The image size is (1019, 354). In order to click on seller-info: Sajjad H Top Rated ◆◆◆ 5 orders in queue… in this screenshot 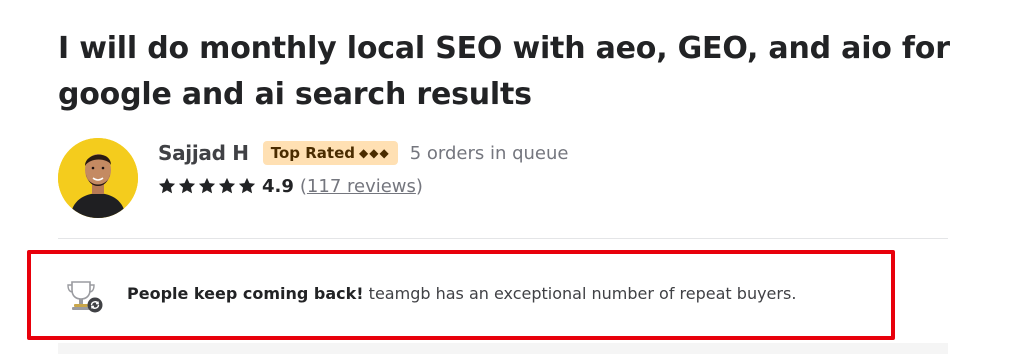, I will do `click(363, 169)`.